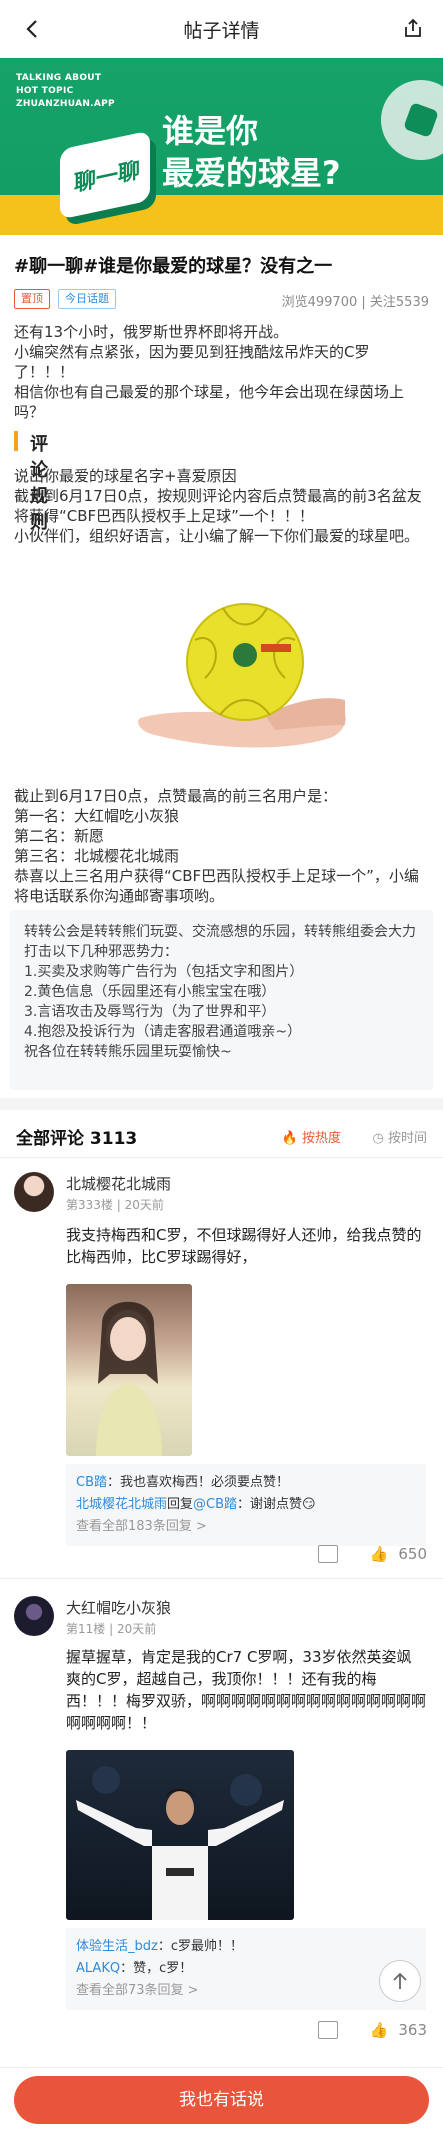 The height and width of the screenshot is (2131, 443). Describe the element at coordinates (413, 28) in the screenshot. I see `share-icon` at that location.